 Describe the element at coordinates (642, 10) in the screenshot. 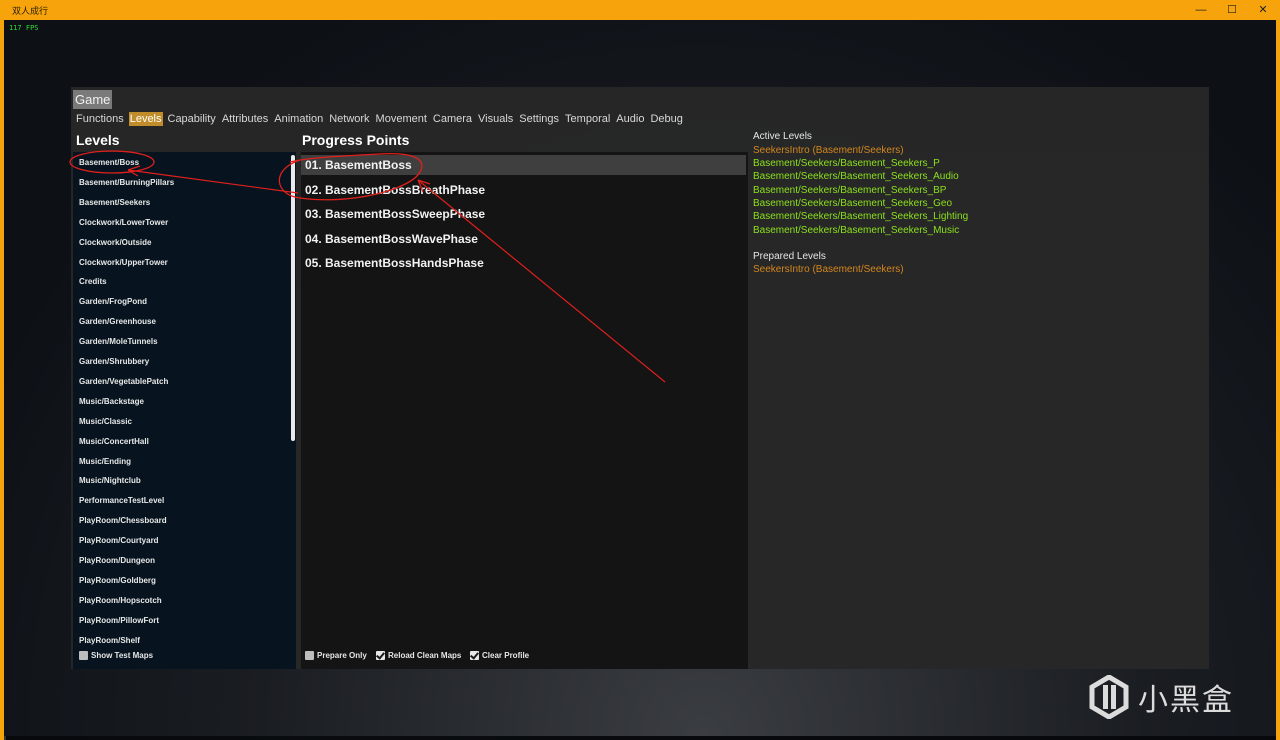

I see `title-bar: 双人成行 — ☐ ✕` at that location.